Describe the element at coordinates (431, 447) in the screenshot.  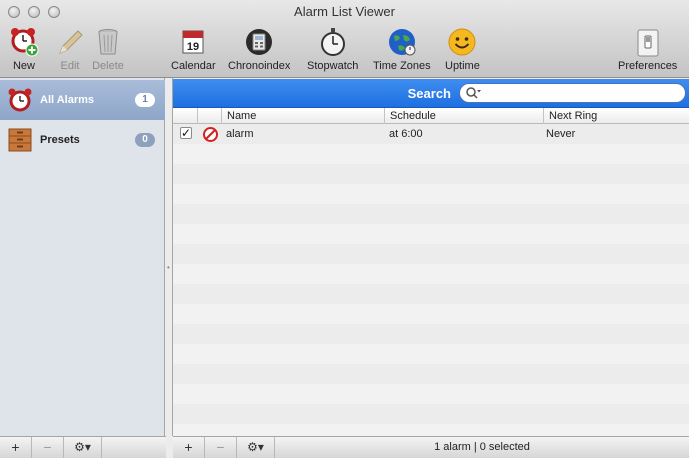
I see `main-bottom-bar: + − ⚙▾ 1 alarm | 0 selected` at that location.